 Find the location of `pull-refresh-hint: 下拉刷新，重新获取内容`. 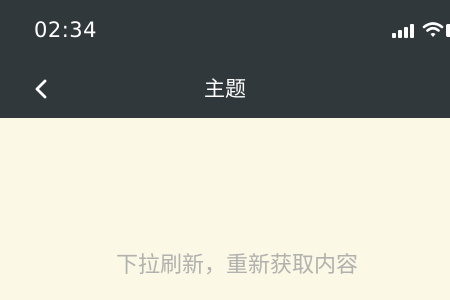

pull-refresh-hint: 下拉刷新，重新获取内容 is located at coordinates (237, 265).